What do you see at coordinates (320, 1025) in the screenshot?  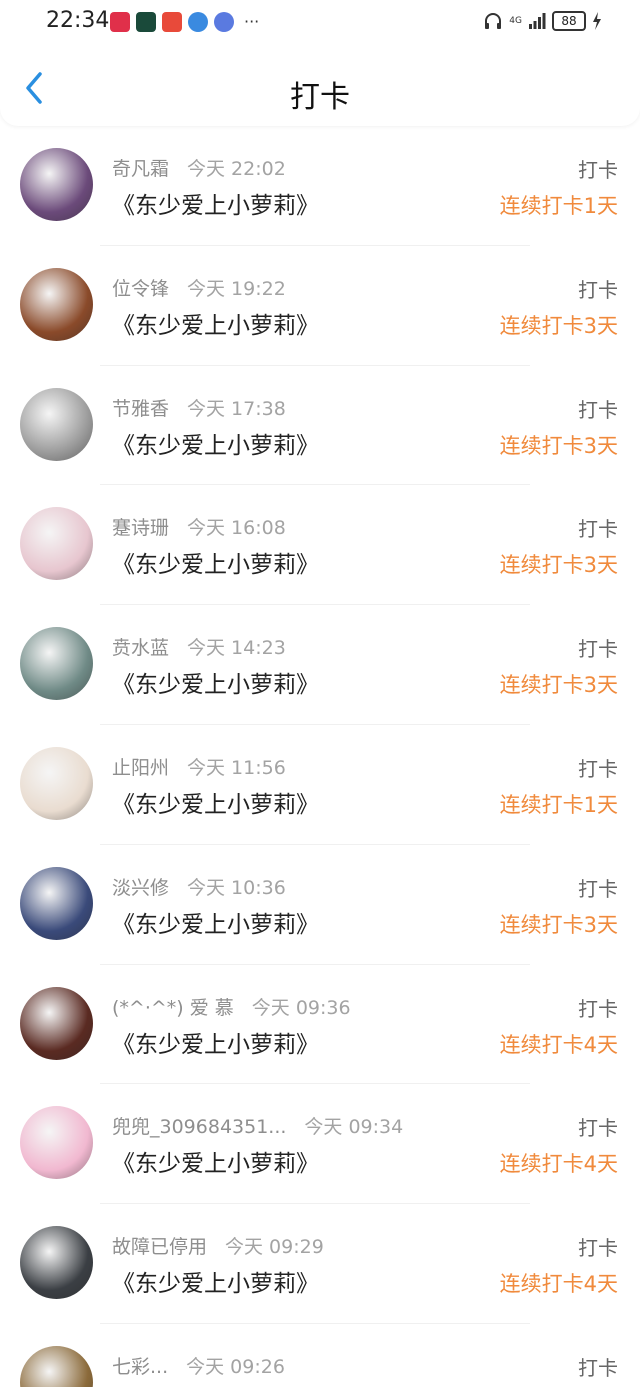 I see `list-item: (*^·^*) 爱 慕今天 09:36 《东少爱上小萝莉》 打卡连续打卡4天` at bounding box center [320, 1025].